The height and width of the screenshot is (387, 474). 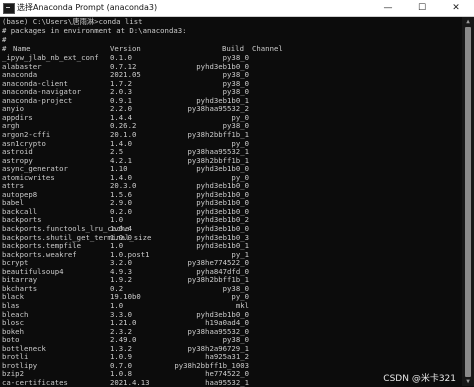 I want to click on column-header: # Name Version Build Channel, so click(x=231, y=48).